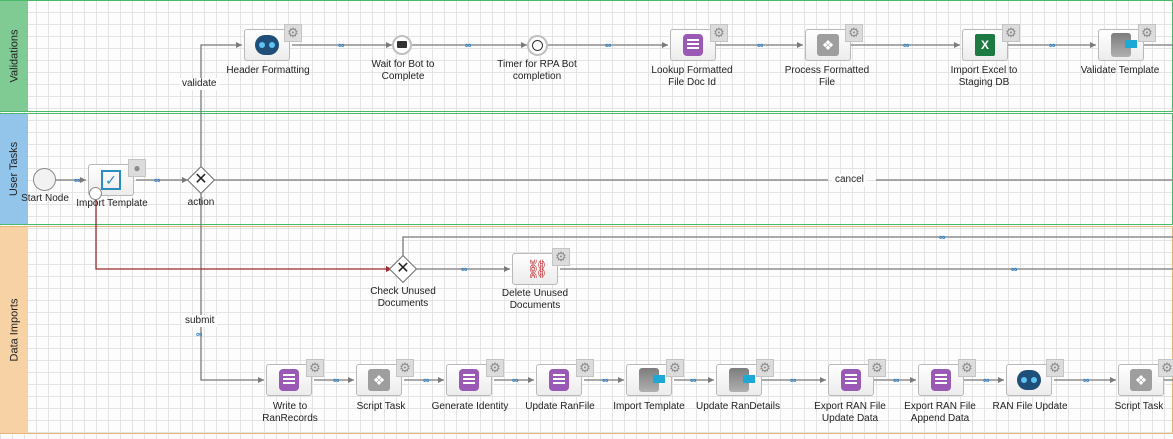  What do you see at coordinates (535, 299) in the screenshot?
I see `label-delete-unused: Delete Unused Documents` at bounding box center [535, 299].